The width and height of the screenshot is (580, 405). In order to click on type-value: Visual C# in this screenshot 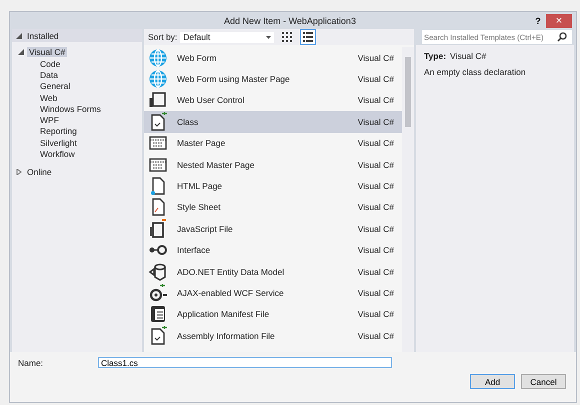, I will do `click(468, 56)`.